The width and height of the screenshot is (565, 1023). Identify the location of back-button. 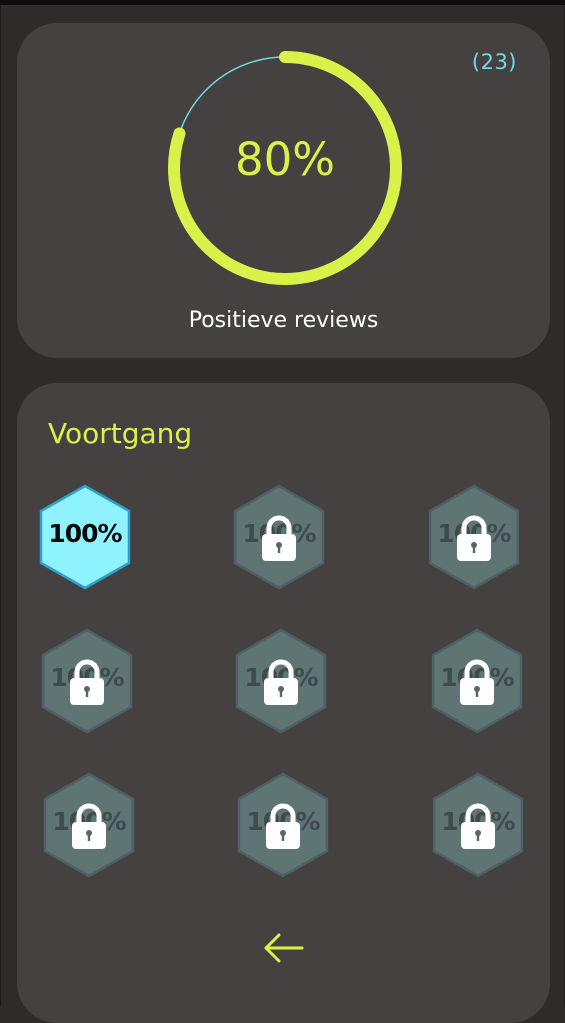
(284, 948).